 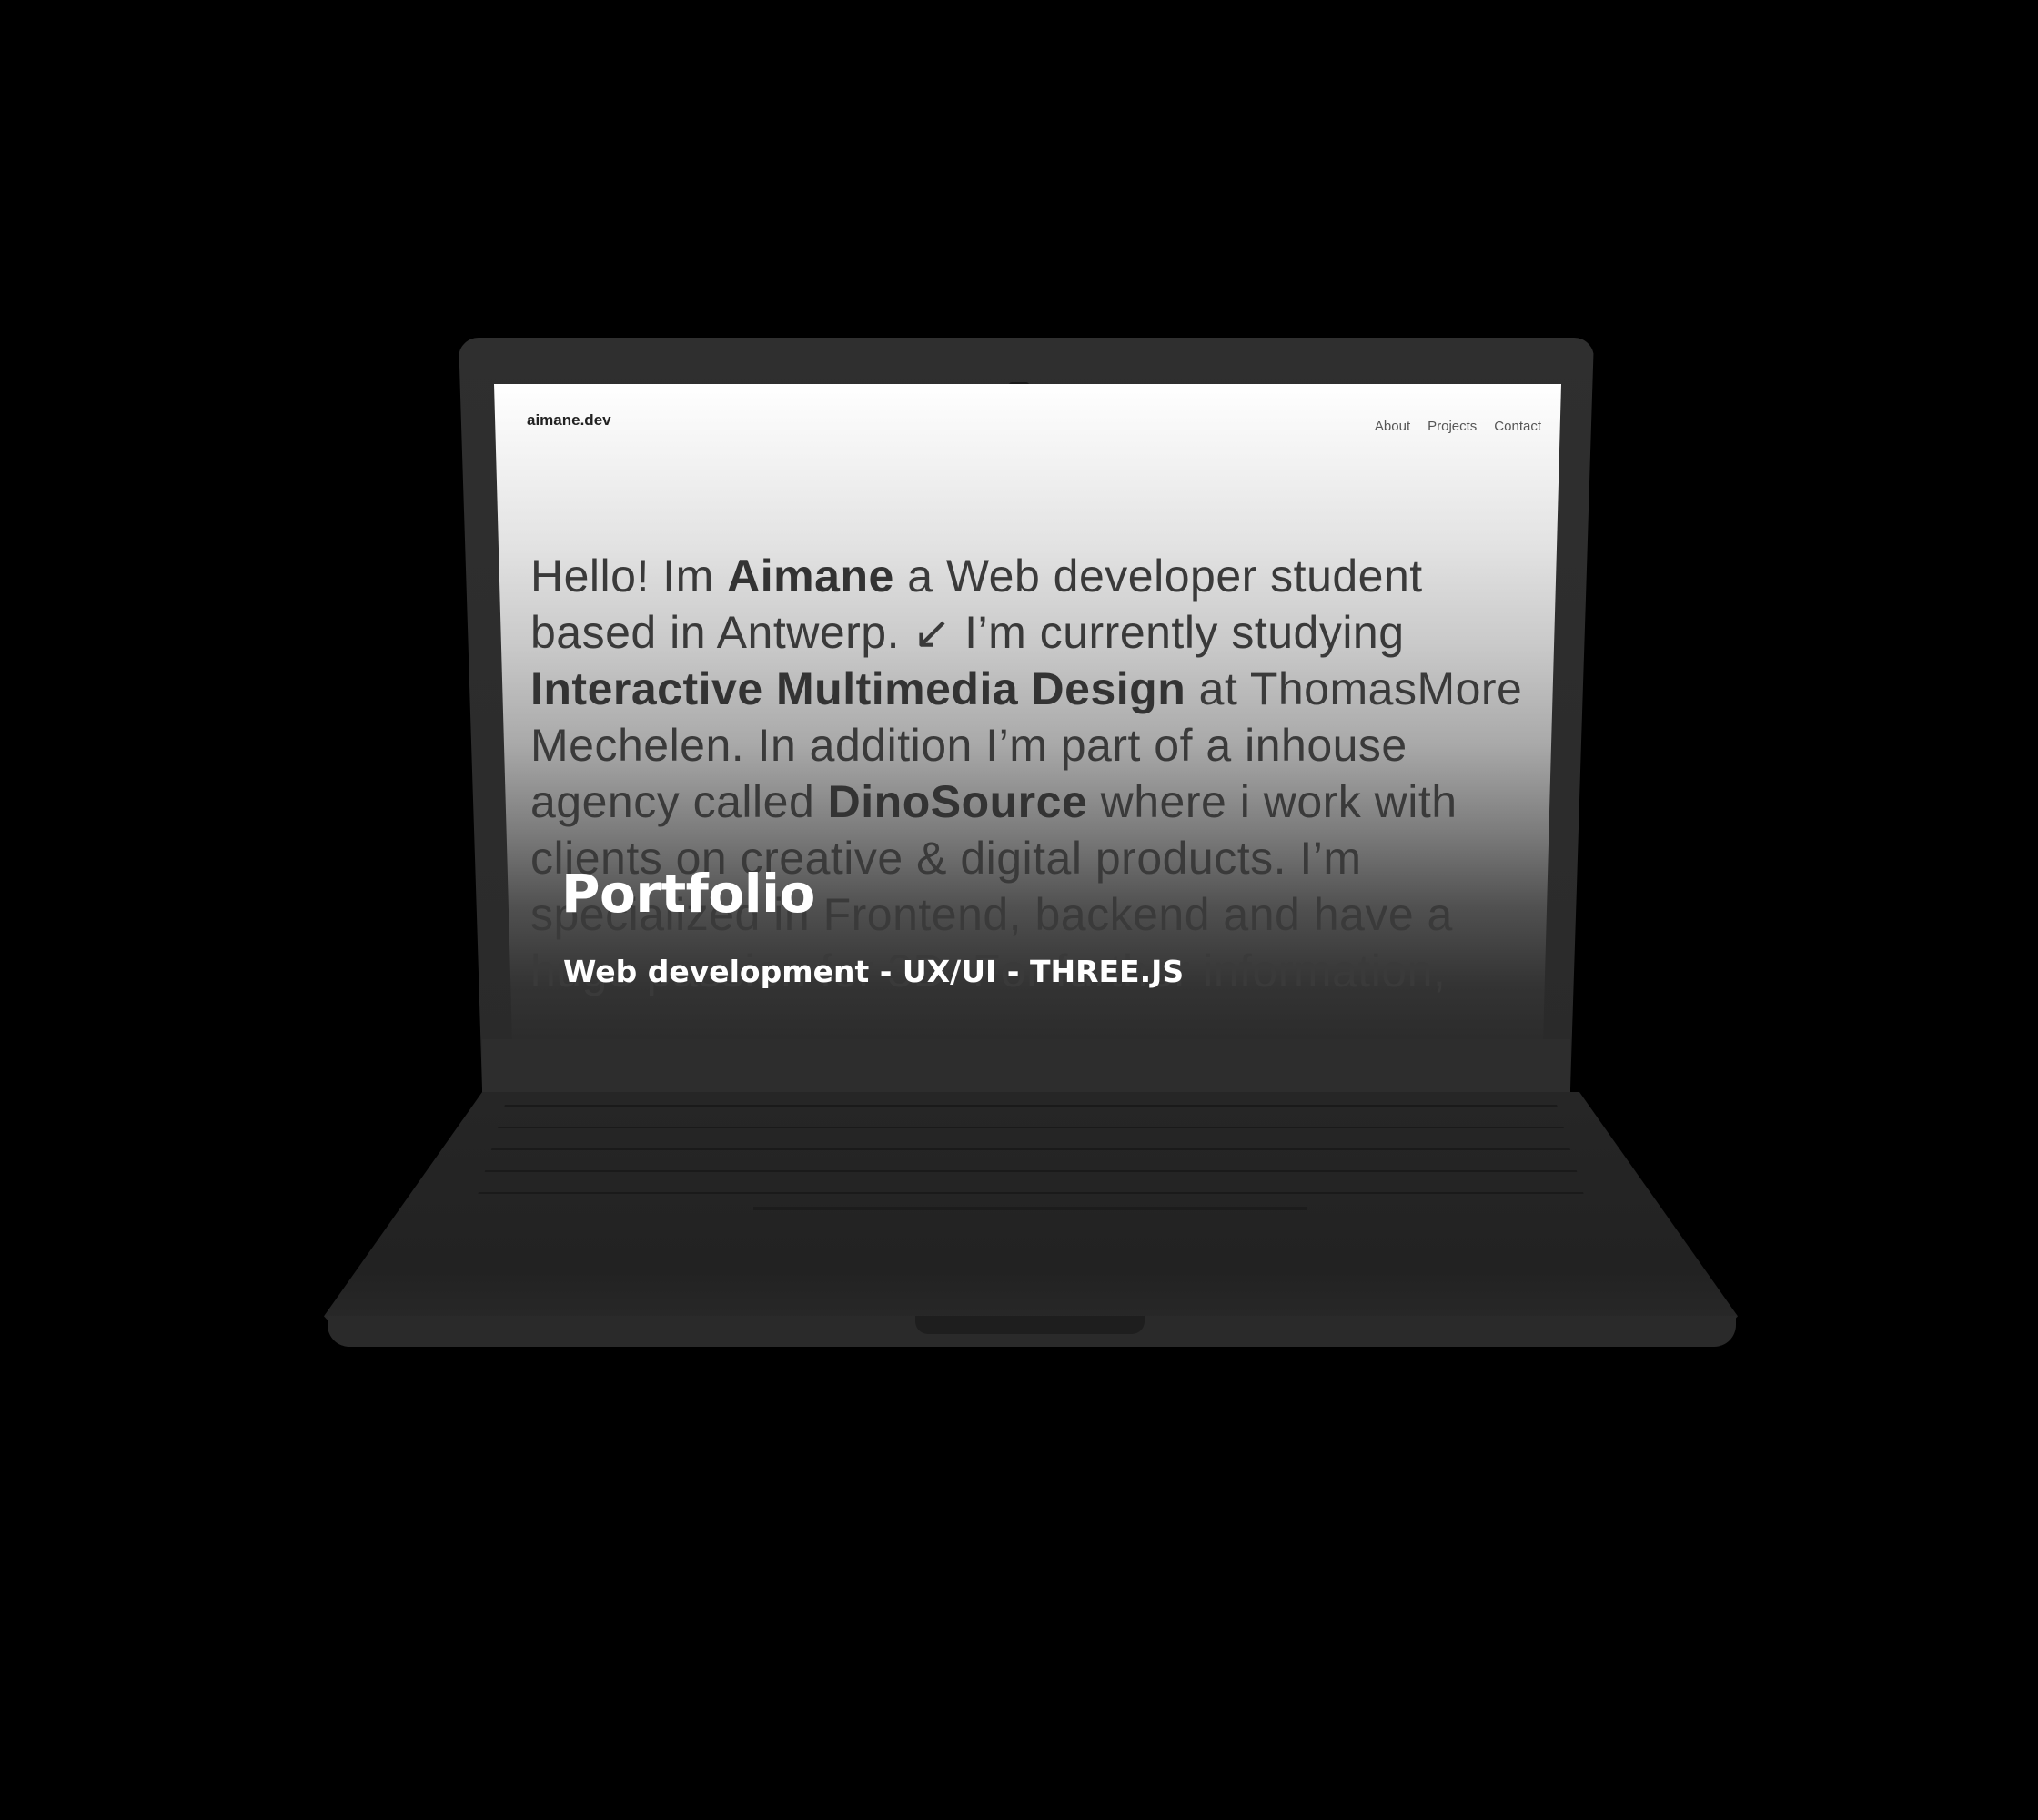 I want to click on intro-agency: DinoSource, so click(x=957, y=802).